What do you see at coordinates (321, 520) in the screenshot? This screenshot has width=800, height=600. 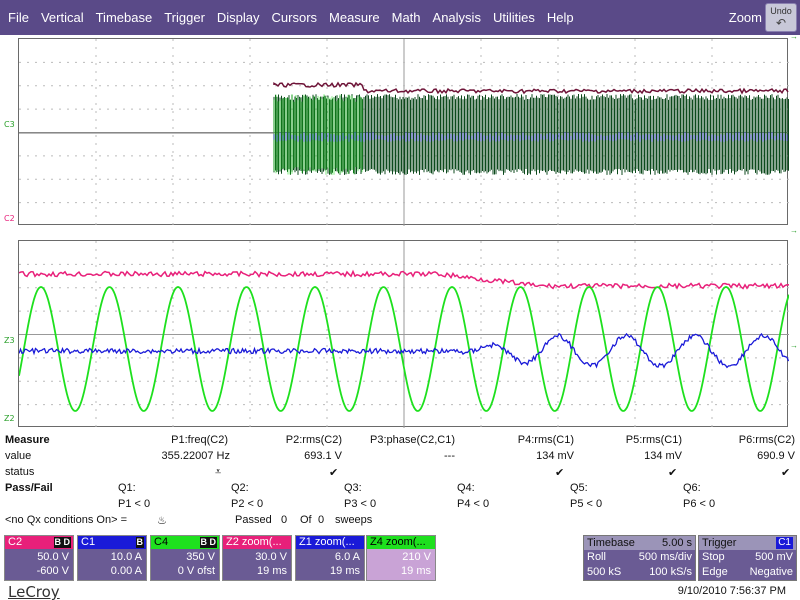 I see `of-value: 0` at bounding box center [321, 520].